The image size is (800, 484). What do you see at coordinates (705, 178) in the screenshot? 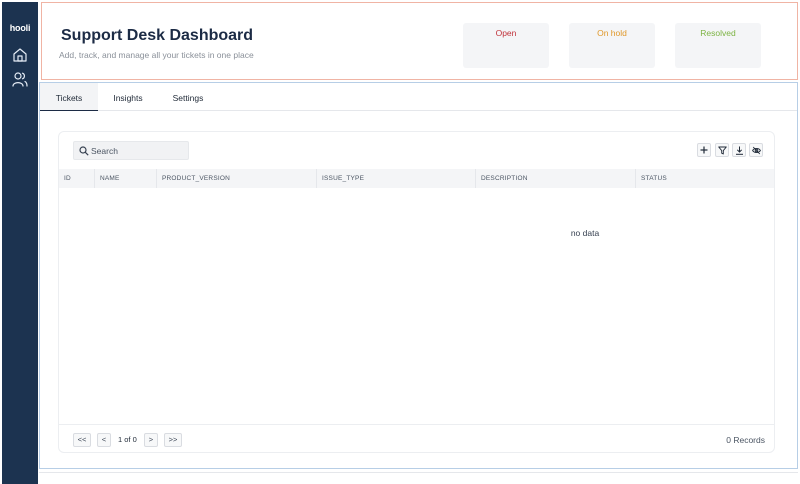
I see `column-header-status: STATUS` at bounding box center [705, 178].